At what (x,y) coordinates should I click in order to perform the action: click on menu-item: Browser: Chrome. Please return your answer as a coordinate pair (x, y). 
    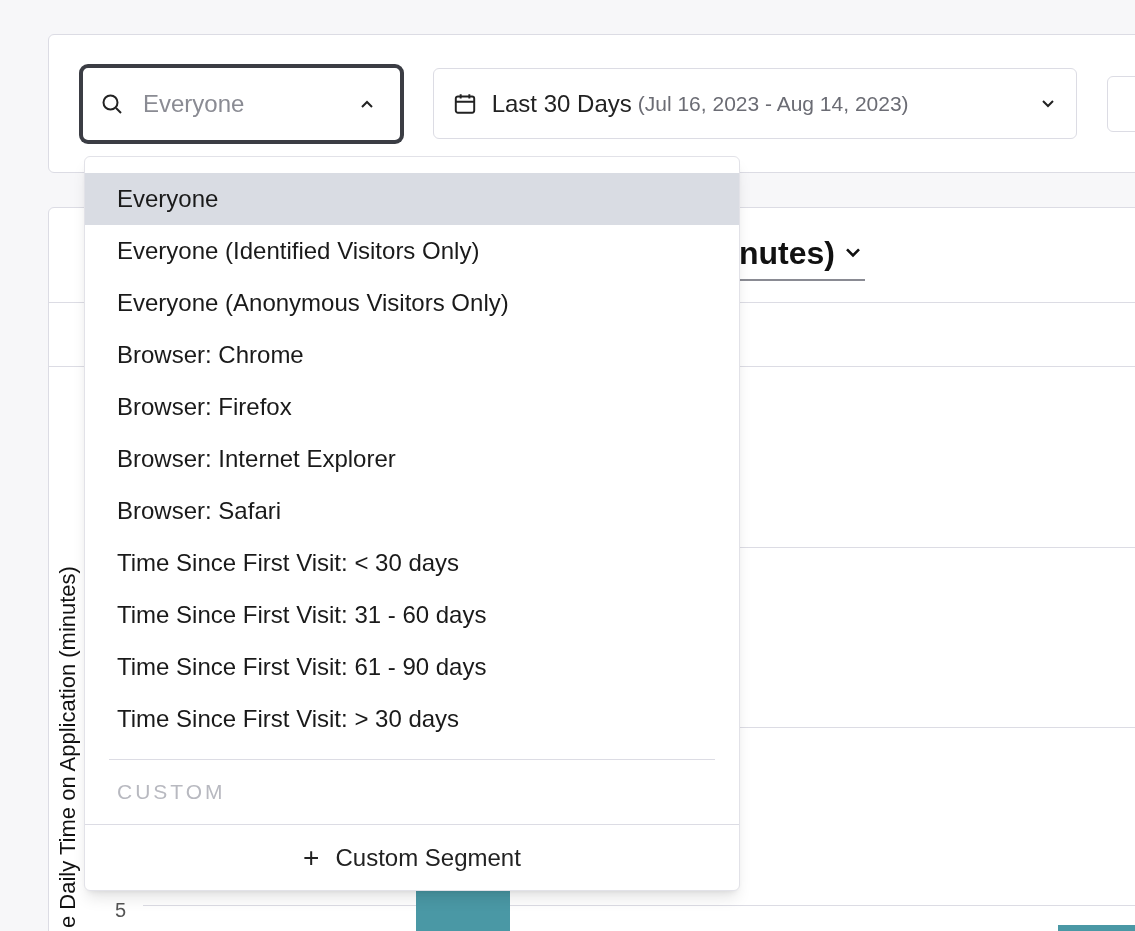
    Looking at the image, I should click on (412, 355).